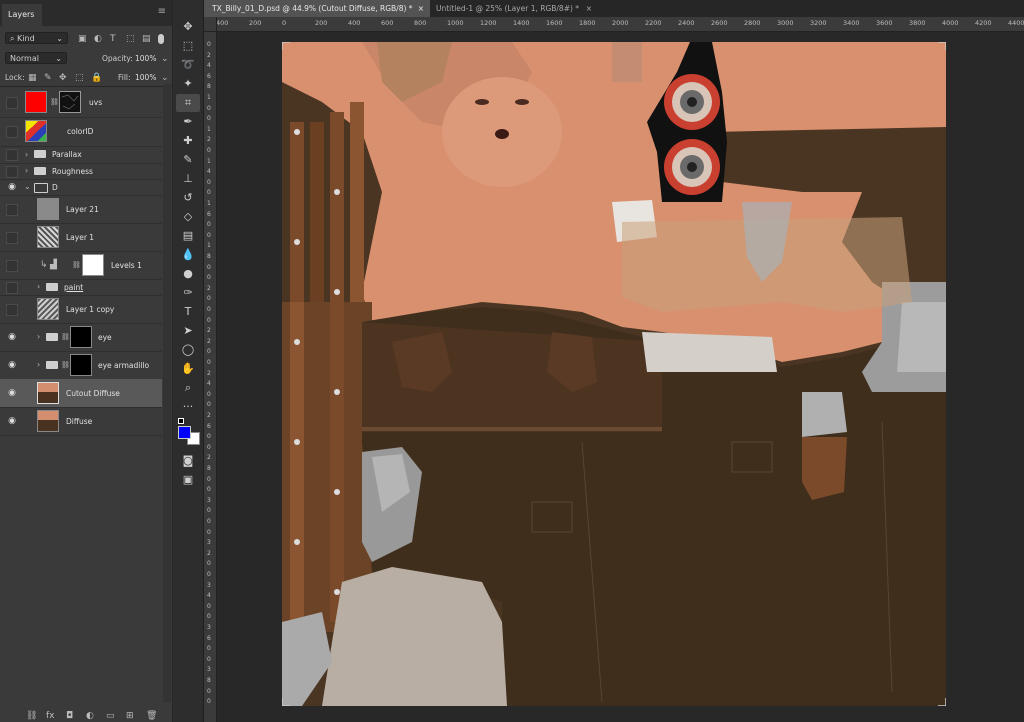 The width and height of the screenshot is (1024, 722). What do you see at coordinates (188, 160) in the screenshot?
I see `brush-tool-icon: ✎` at bounding box center [188, 160].